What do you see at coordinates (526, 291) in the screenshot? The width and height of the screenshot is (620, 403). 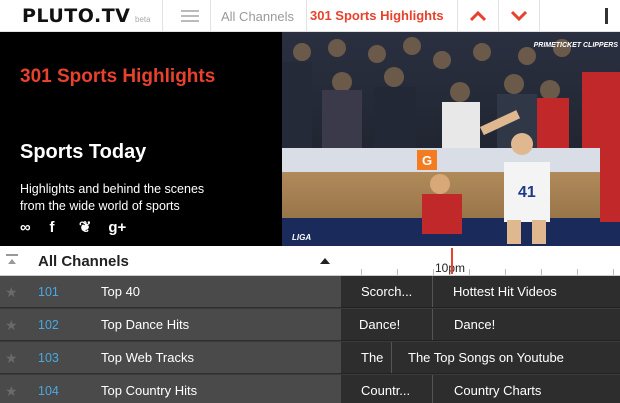 I see `program-slot: Hottest Hit Videos` at bounding box center [526, 291].